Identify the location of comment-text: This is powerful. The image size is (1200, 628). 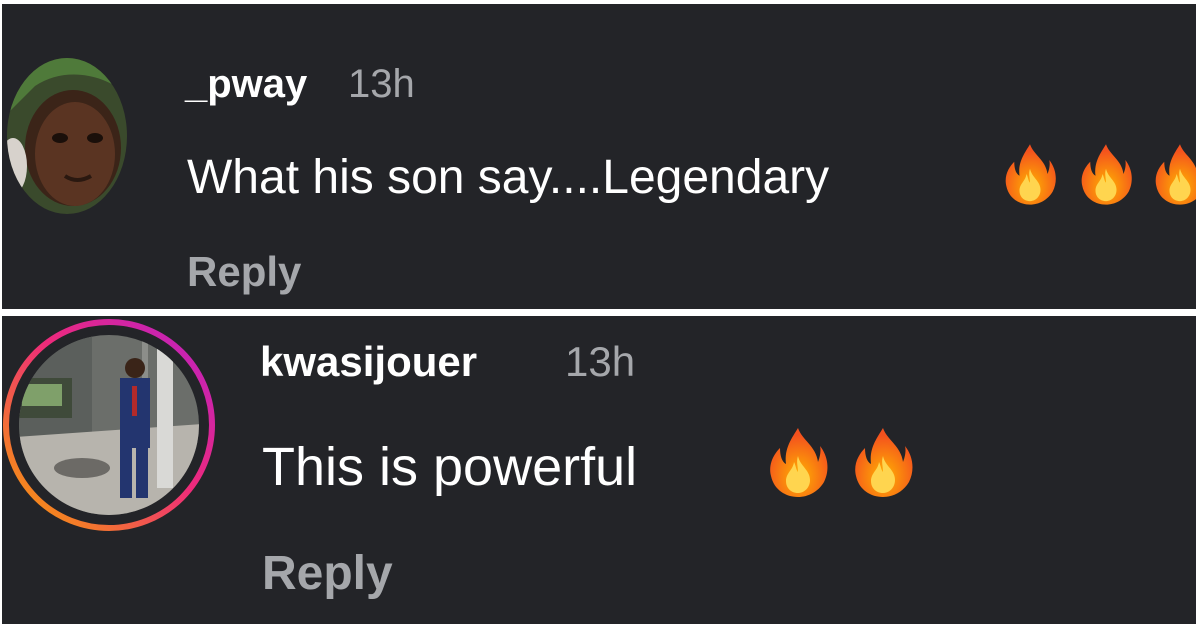
(450, 467).